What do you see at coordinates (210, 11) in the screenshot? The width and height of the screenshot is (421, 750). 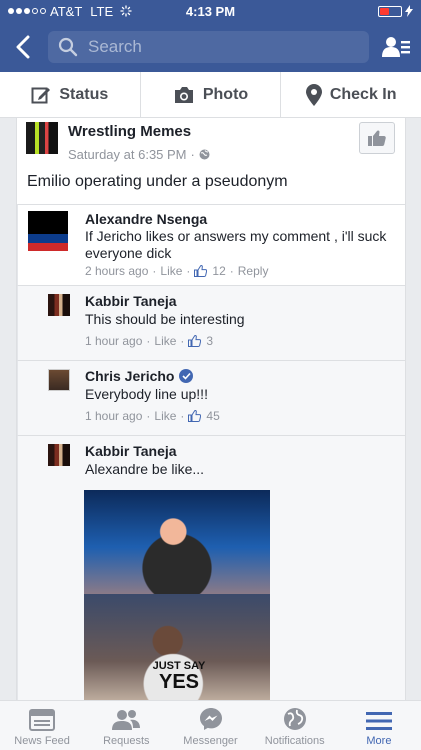 I see `status-bar: AT&T LTE 4:13 PM` at bounding box center [210, 11].